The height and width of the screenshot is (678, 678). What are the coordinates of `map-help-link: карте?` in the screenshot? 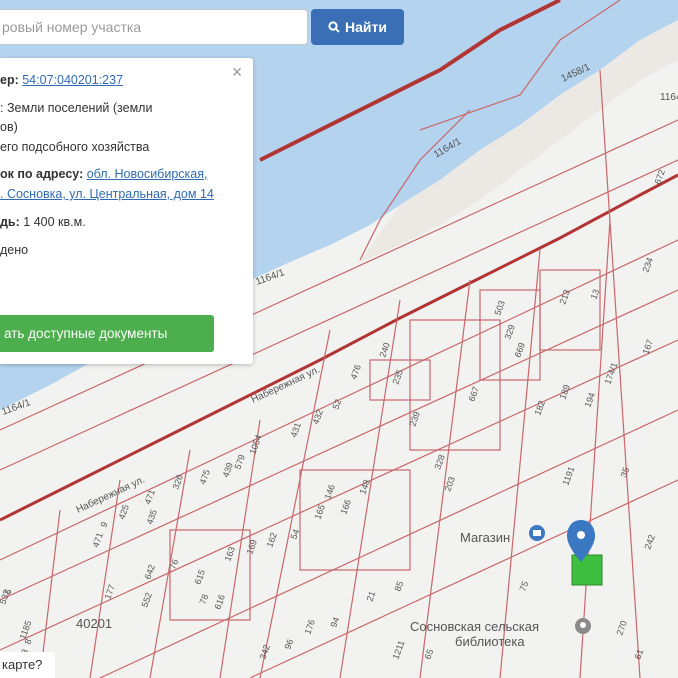 It's located at (27, 665).